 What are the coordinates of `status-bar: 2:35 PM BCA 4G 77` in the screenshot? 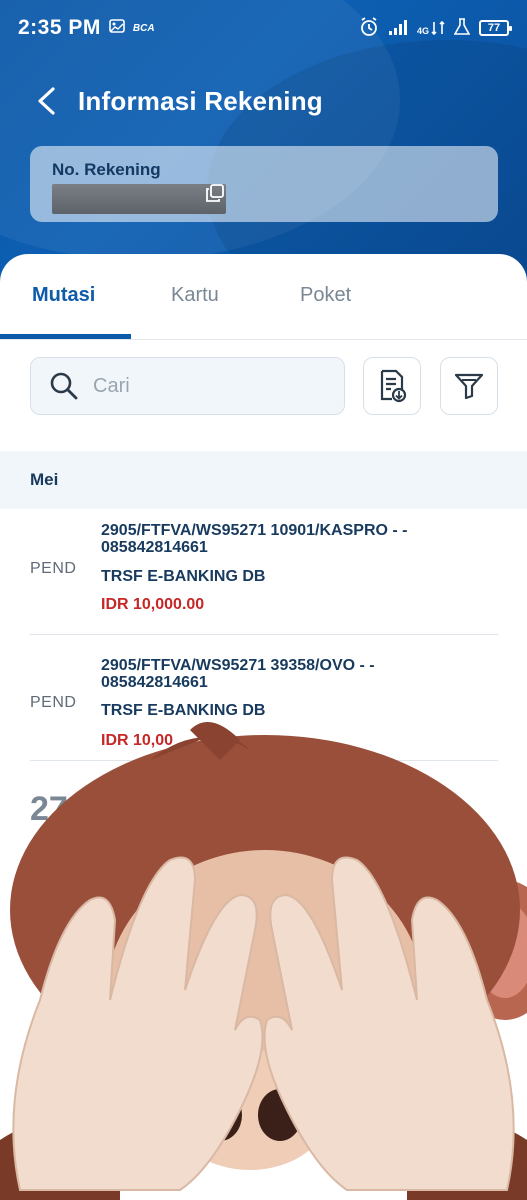 It's located at (263, 28).